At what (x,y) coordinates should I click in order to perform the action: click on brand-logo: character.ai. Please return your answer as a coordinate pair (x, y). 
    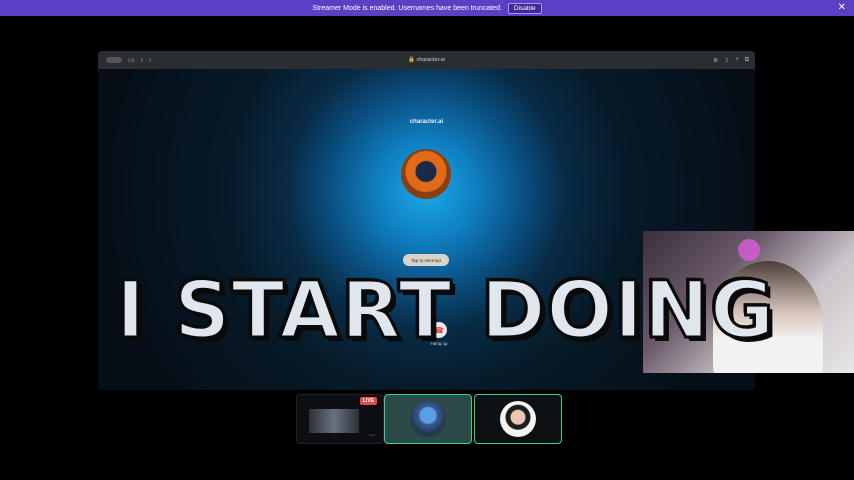
    Looking at the image, I should click on (426, 122).